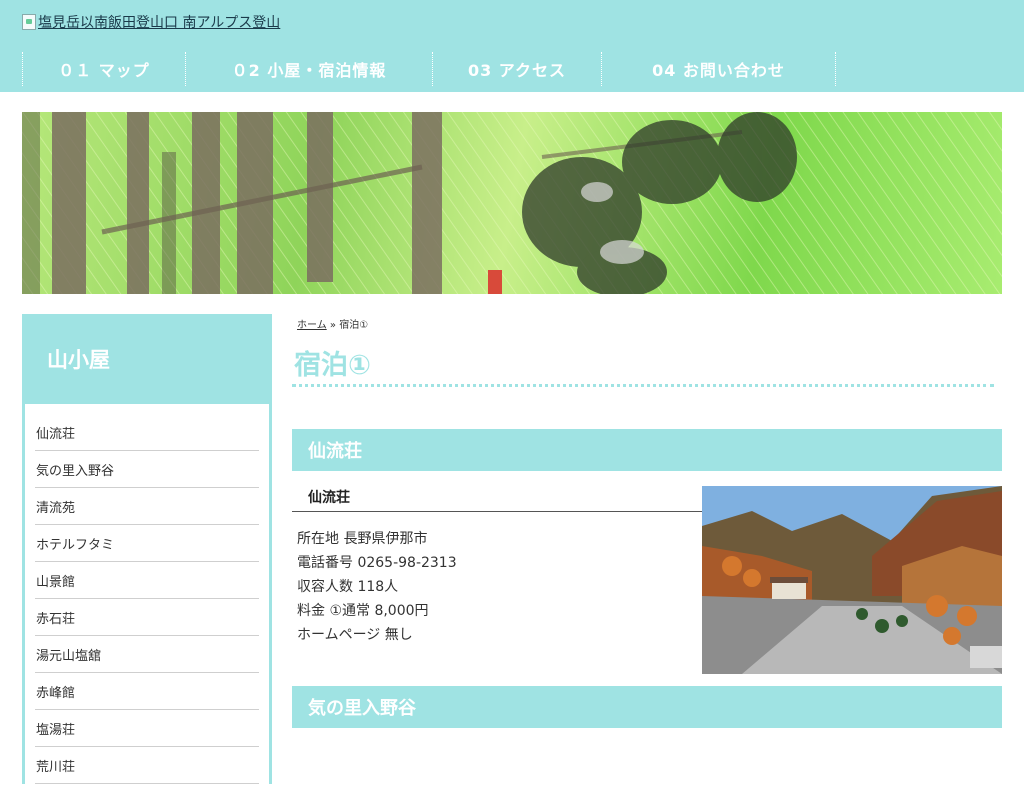 This screenshot has width=1024, height=804. Describe the element at coordinates (517, 69) in the screenshot. I see `nav-item-access: 03 アクセス` at that location.